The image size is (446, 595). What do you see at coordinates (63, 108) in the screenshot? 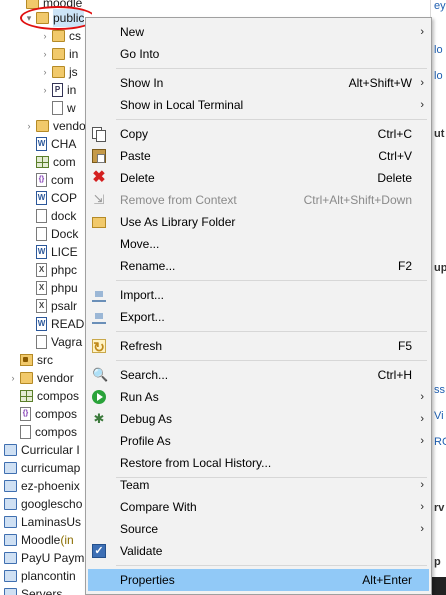
I see `tree-item: w` at bounding box center [63, 108].